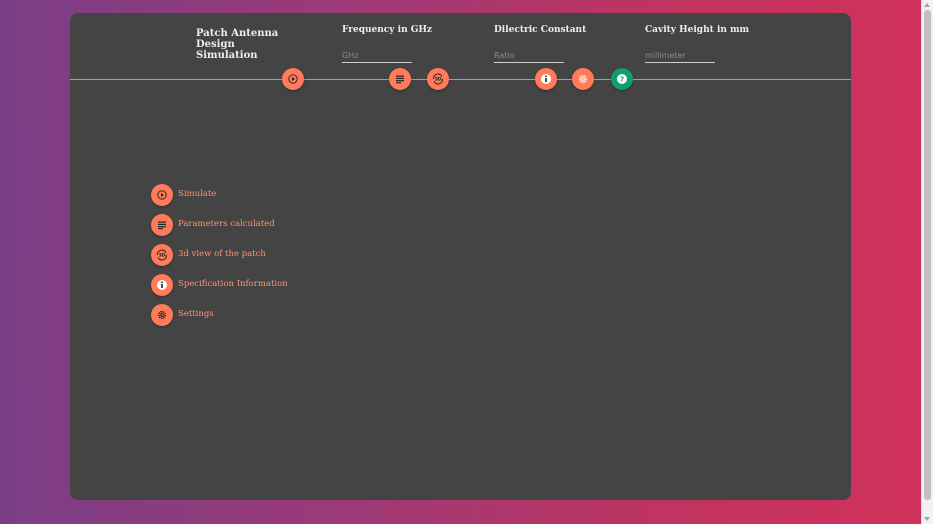 This screenshot has width=933, height=524. What do you see at coordinates (387, 30) in the screenshot?
I see `frequency-label: Frequency in GHz` at bounding box center [387, 30].